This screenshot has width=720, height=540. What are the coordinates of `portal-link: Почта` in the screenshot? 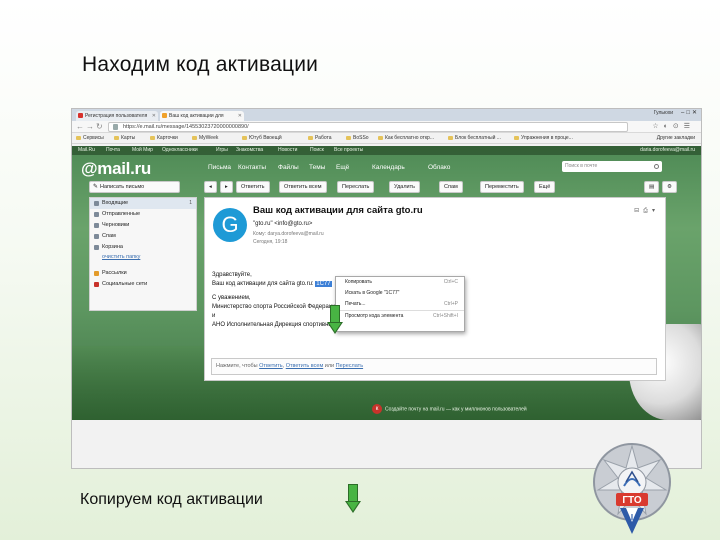 It's located at (113, 150).